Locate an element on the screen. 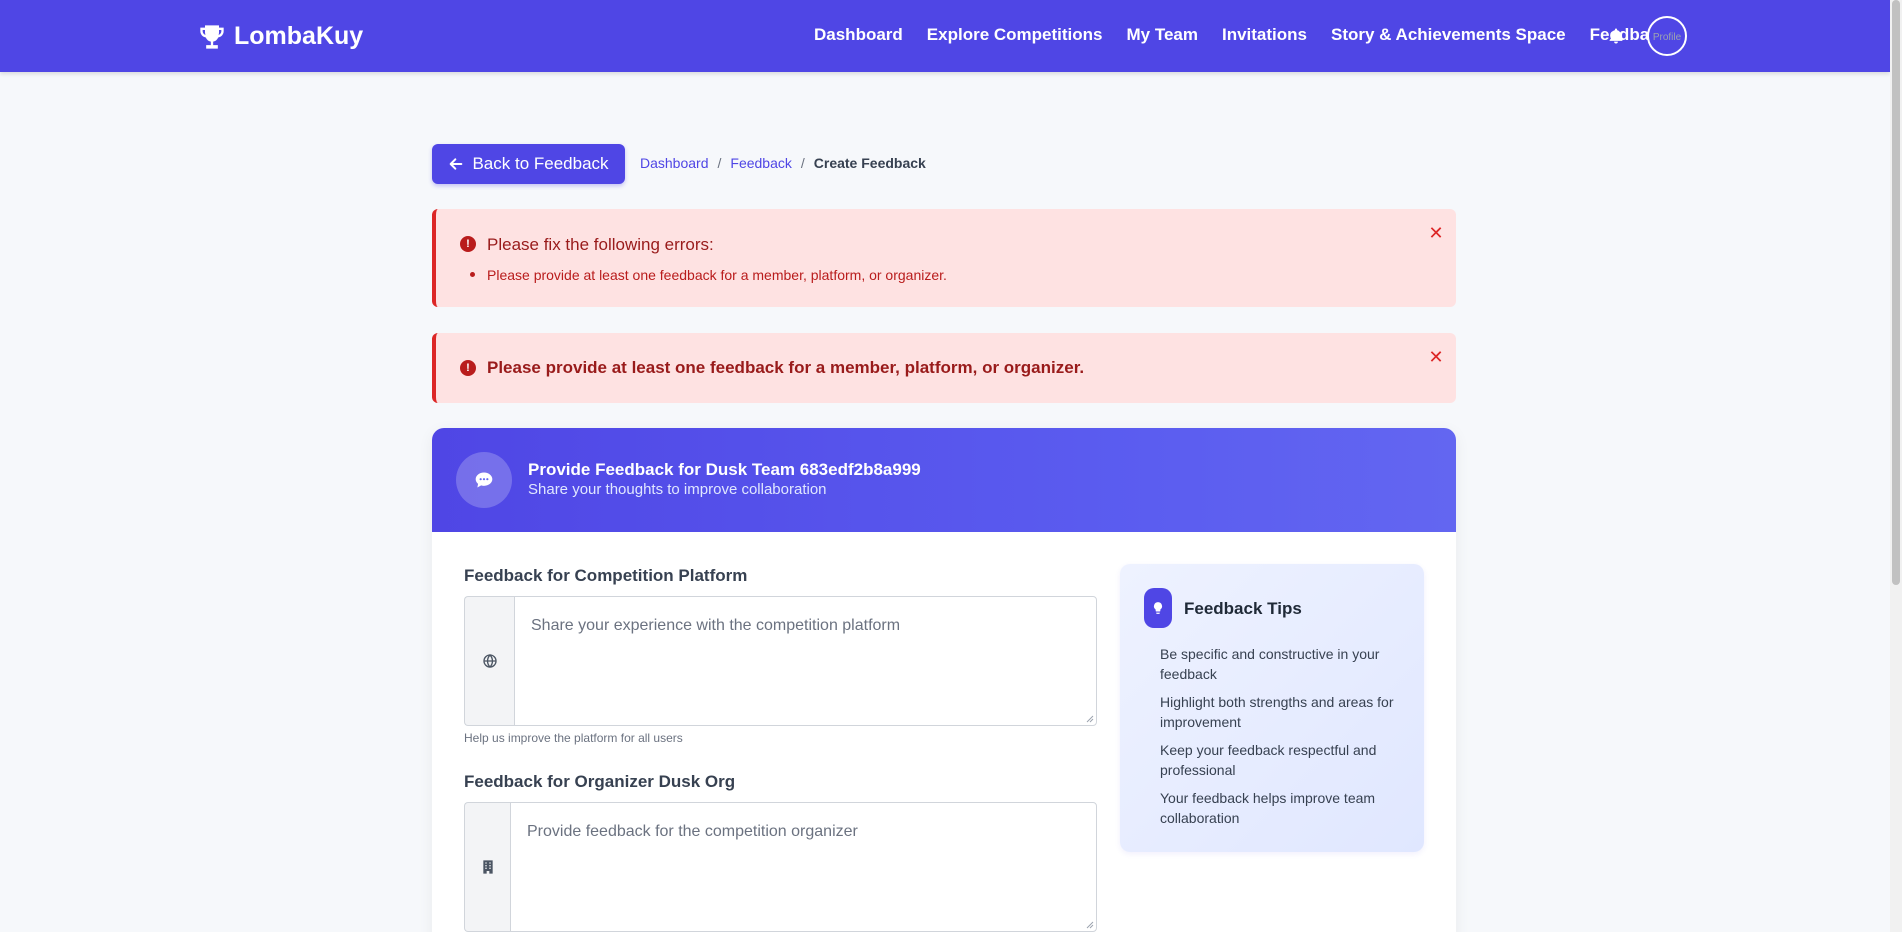 The height and width of the screenshot is (932, 1902). trophy-icon is located at coordinates (212, 36).